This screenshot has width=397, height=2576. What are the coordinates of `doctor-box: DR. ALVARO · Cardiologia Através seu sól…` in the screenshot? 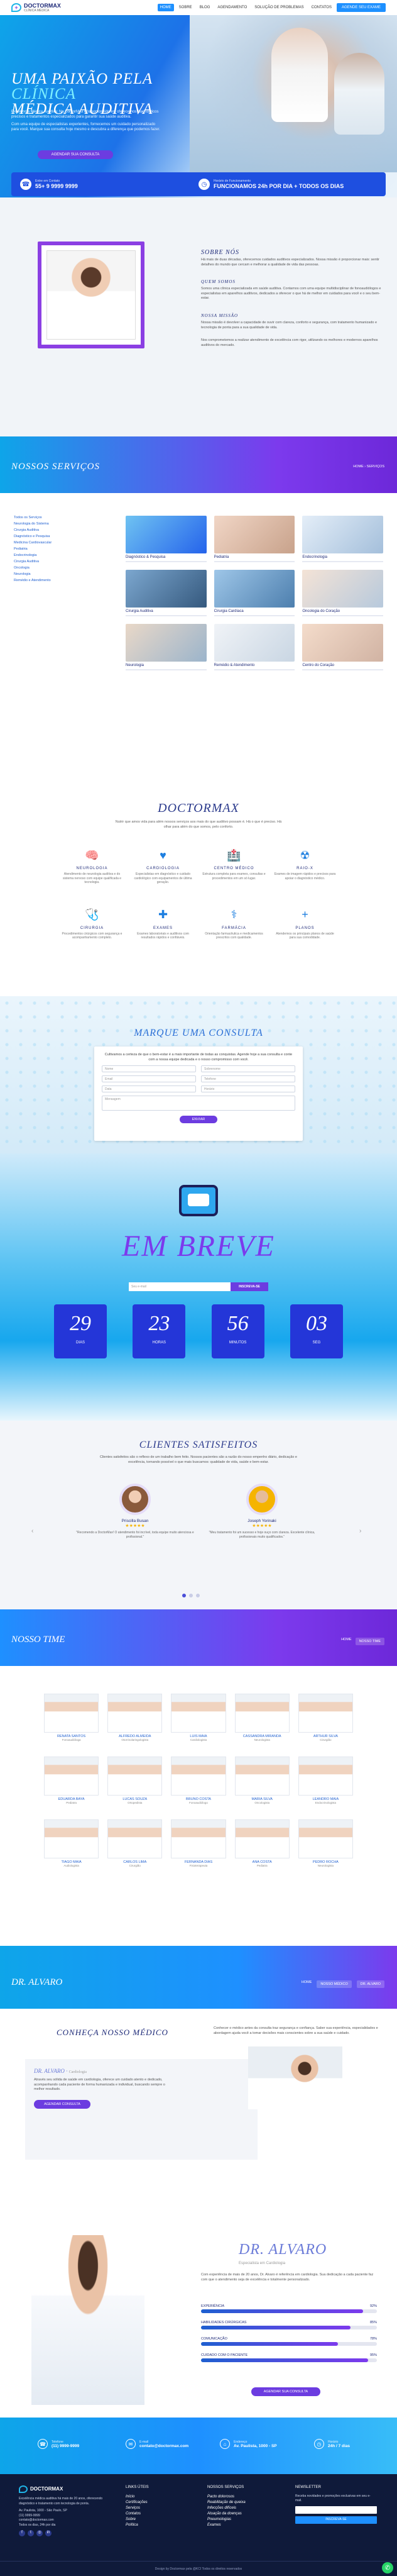 It's located at (141, 2109).